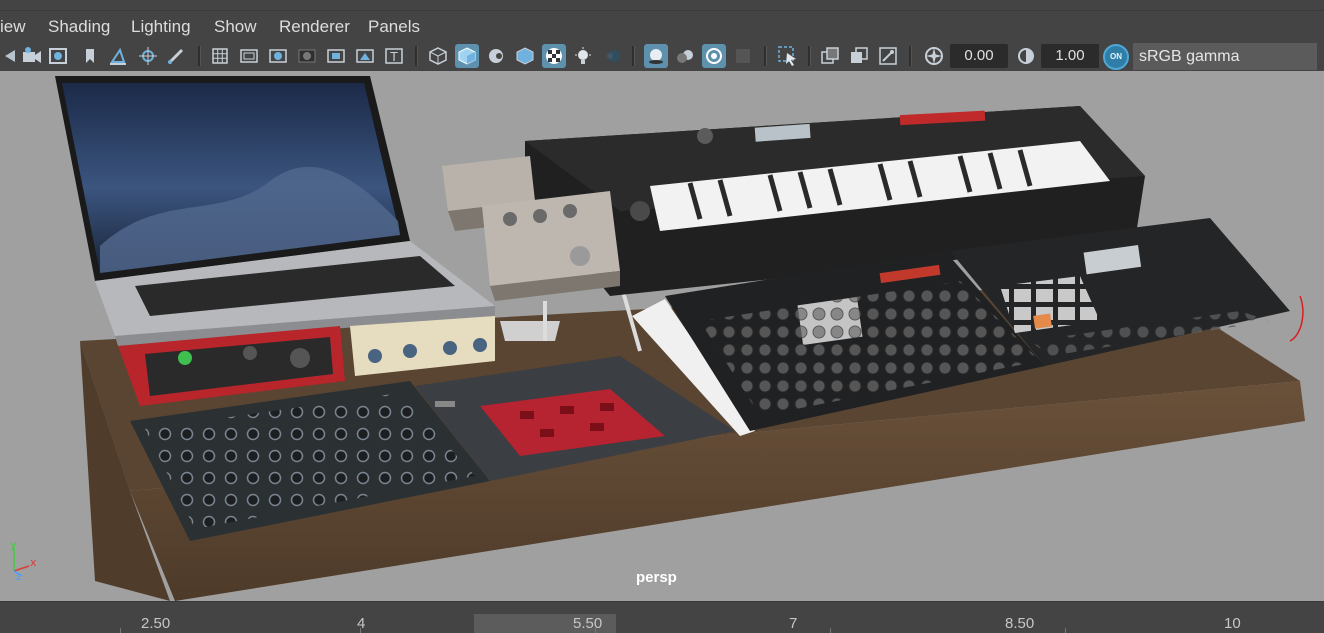 The image size is (1324, 633). Describe the element at coordinates (307, 56) in the screenshot. I see `gate-mask-icon` at that location.